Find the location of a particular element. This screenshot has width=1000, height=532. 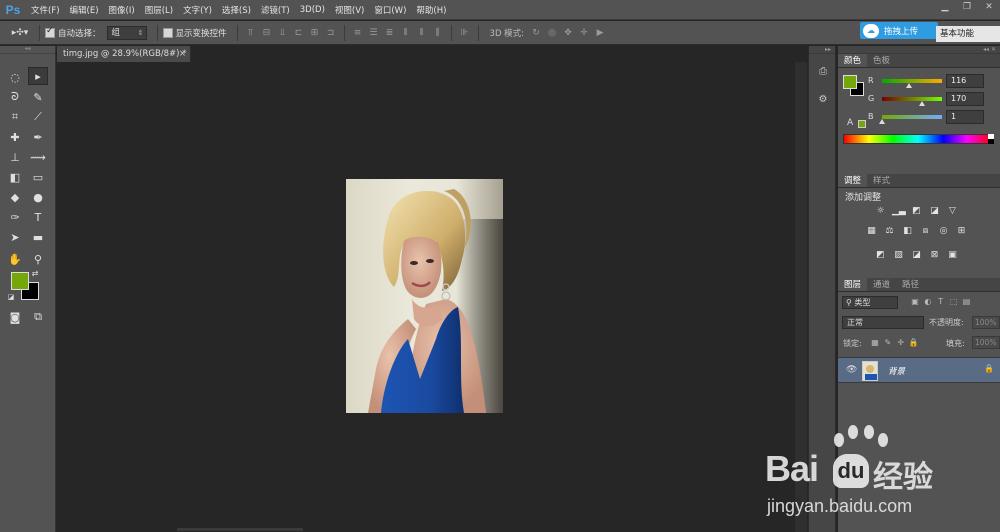

history-panel-icon: ⎙ is located at coordinates (823, 74).